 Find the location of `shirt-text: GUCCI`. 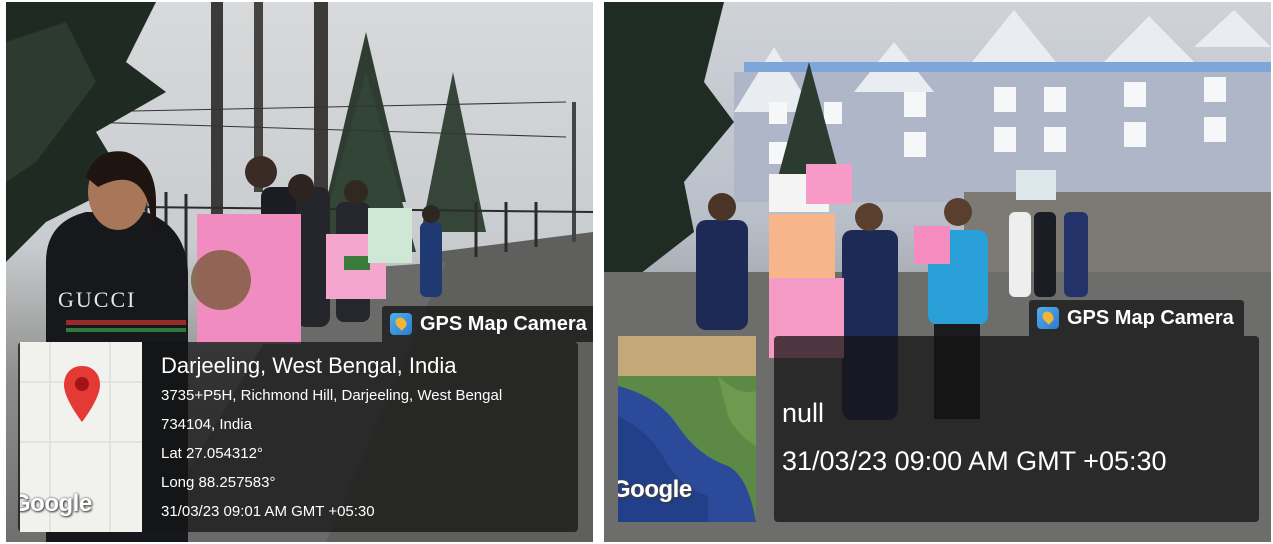

shirt-text: GUCCI is located at coordinates (97, 299).